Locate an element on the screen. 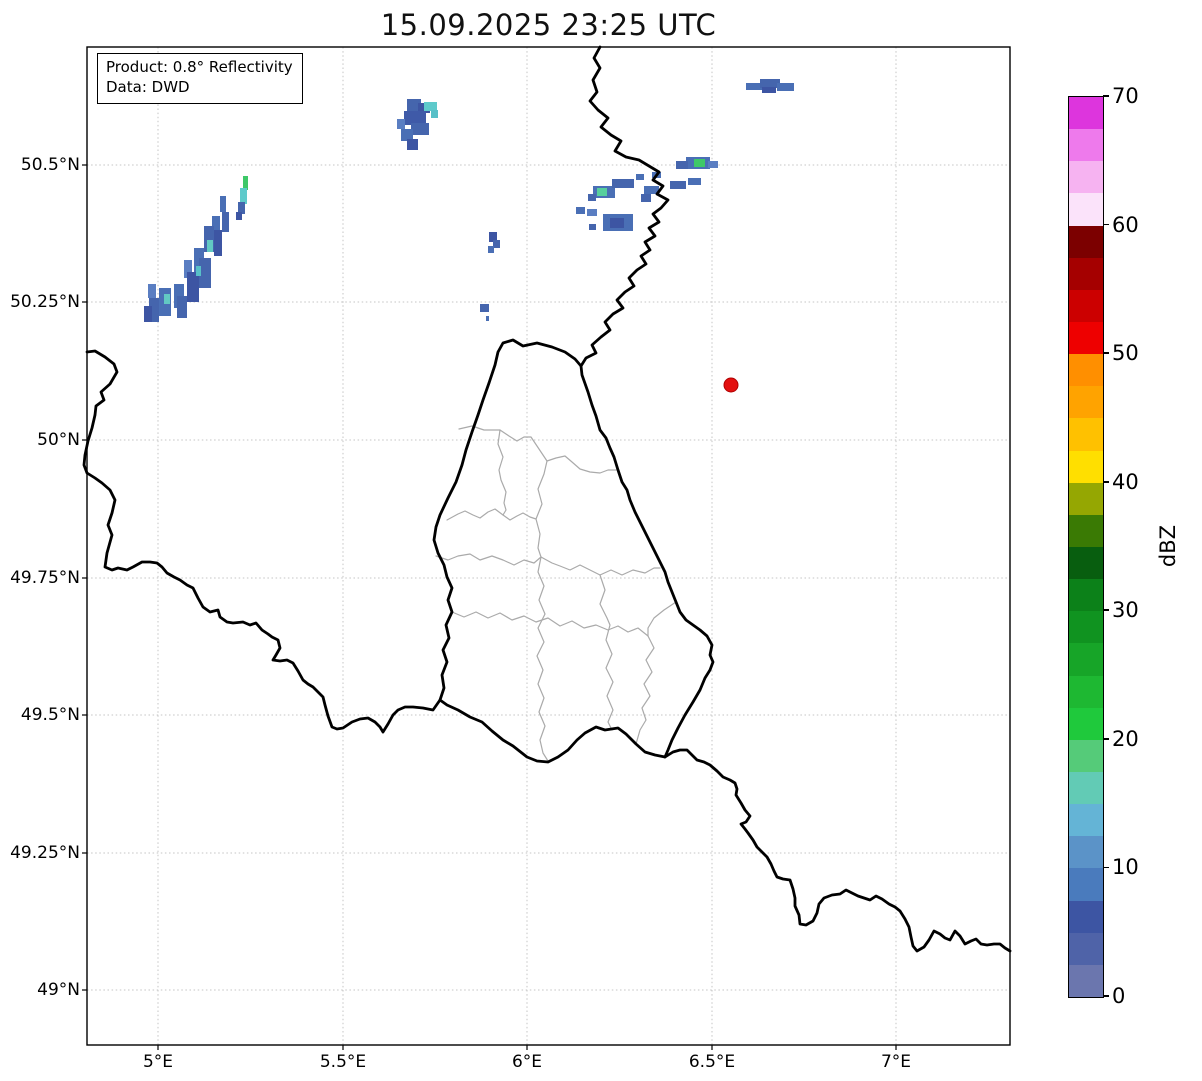 This screenshot has height=1081, width=1202. y-tick-label: 49°N is located at coordinates (58, 990).